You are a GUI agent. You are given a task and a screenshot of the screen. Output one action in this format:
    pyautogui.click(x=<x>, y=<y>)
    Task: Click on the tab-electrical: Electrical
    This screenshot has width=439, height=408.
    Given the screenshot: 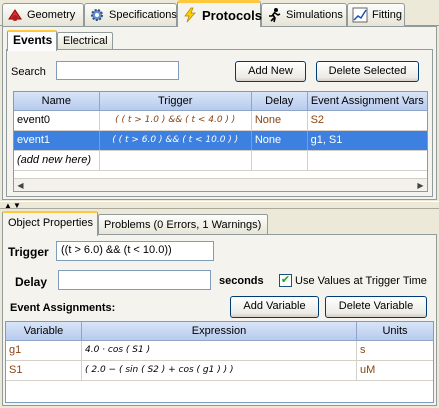 What is the action you would take?
    pyautogui.click(x=85, y=41)
    